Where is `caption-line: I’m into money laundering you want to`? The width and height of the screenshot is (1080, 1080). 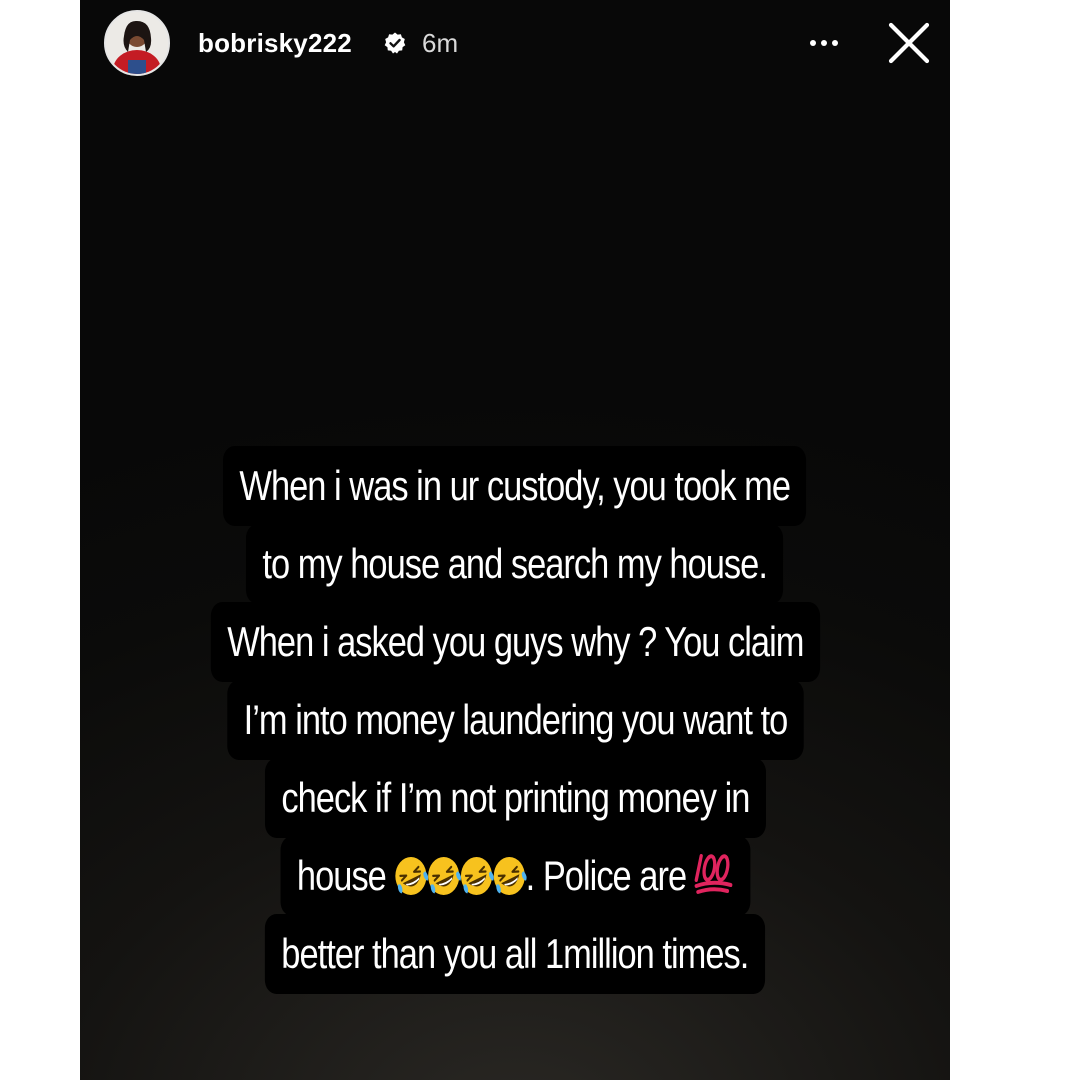 caption-line: I’m into money laundering you want to is located at coordinates (515, 720).